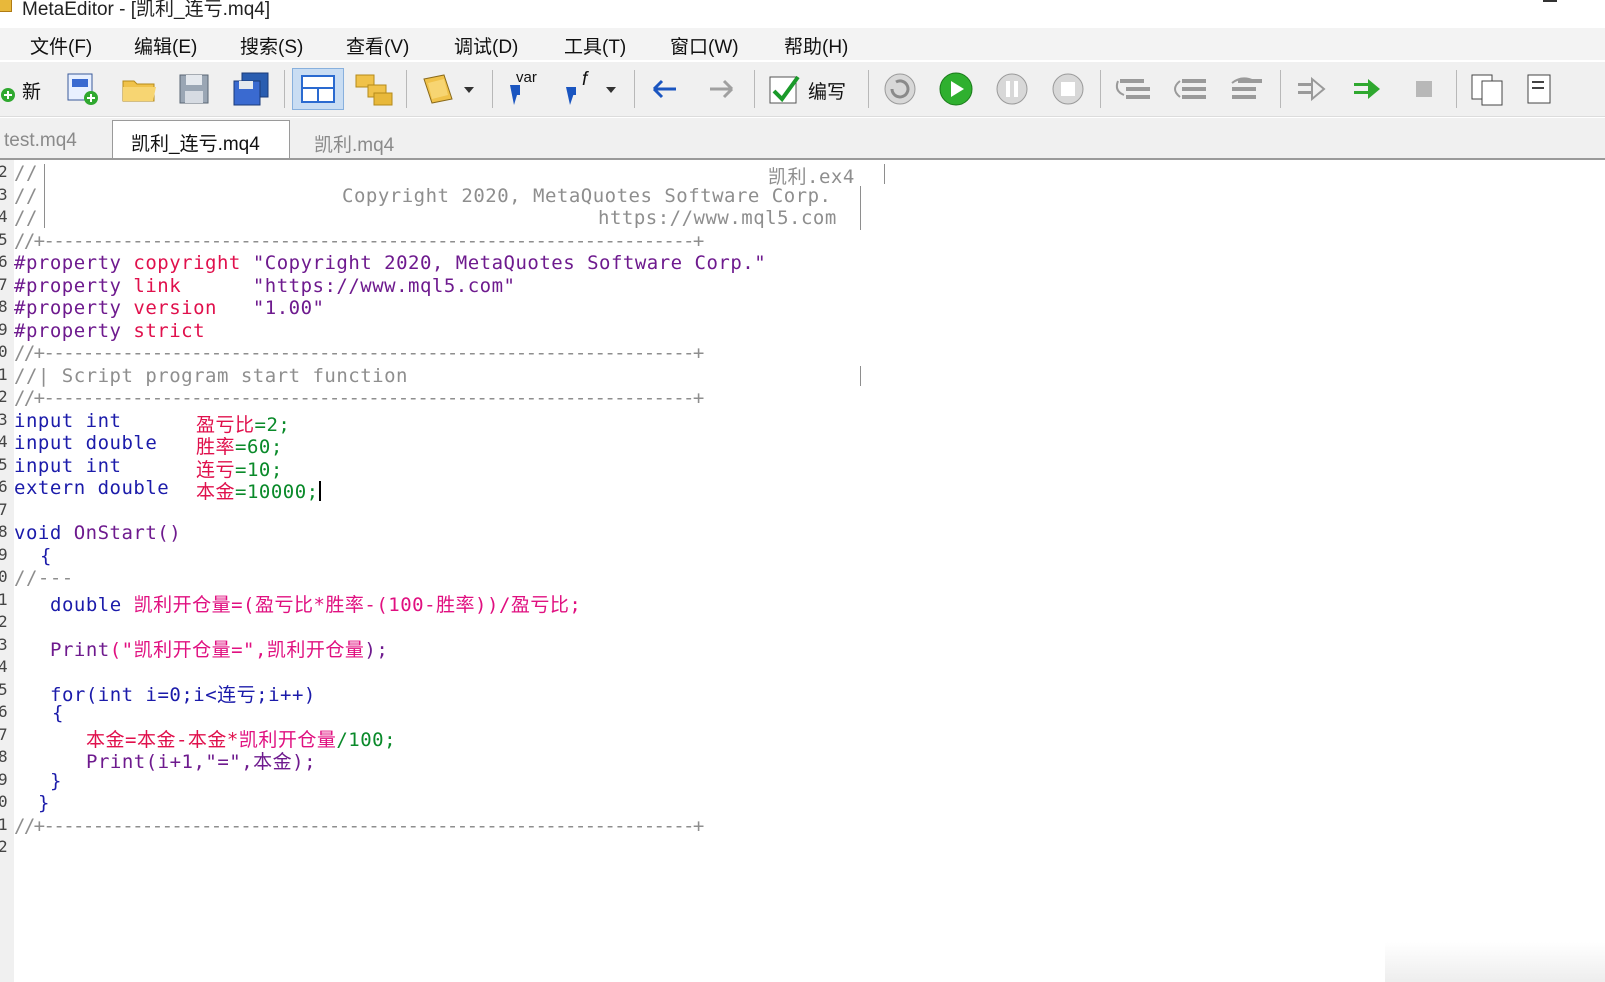  Describe the element at coordinates (585, 79) in the screenshot. I see `f-label: f` at that location.